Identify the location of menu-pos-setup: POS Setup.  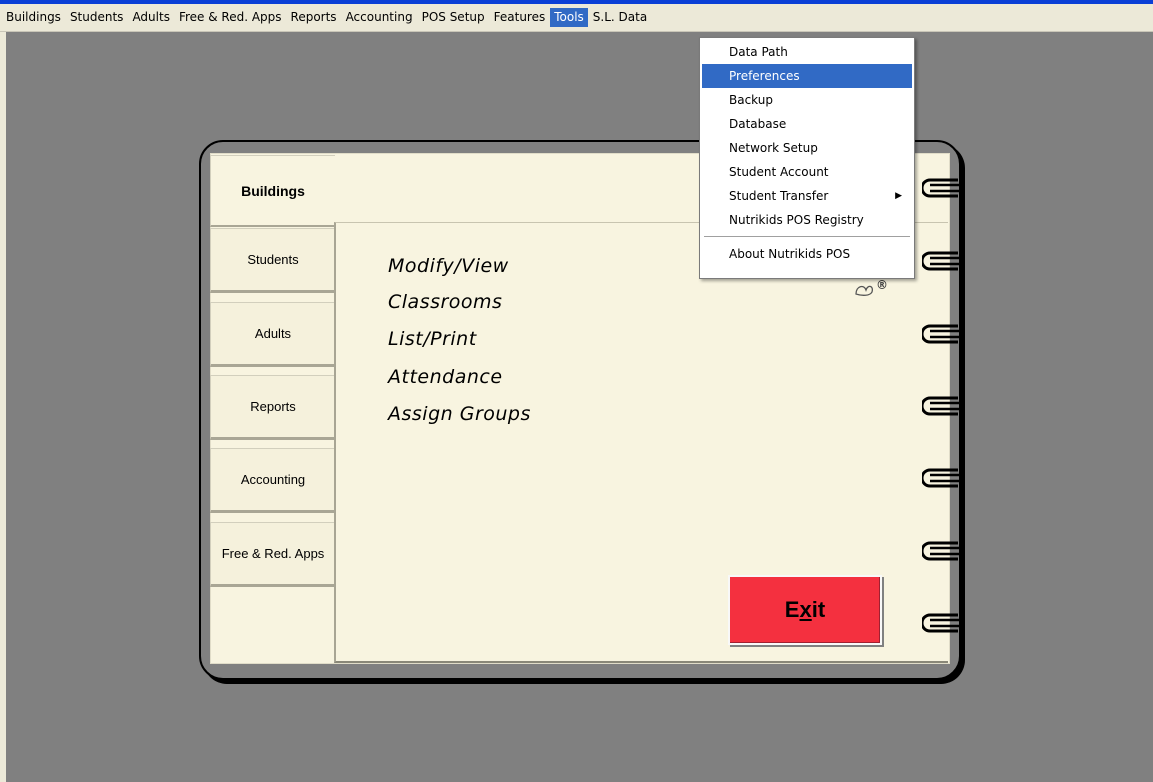
(453, 17).